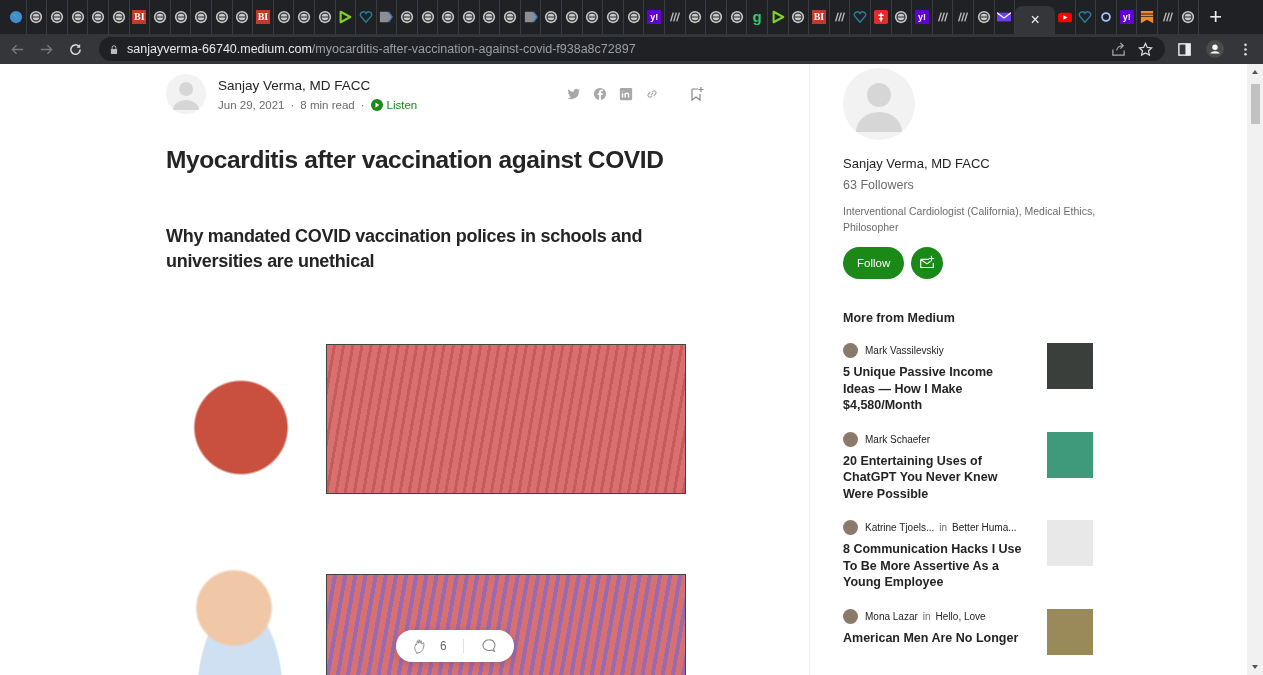 This screenshot has height=675, width=1263. Describe the element at coordinates (1216, 17) in the screenshot. I see `new-tab-button: +` at that location.